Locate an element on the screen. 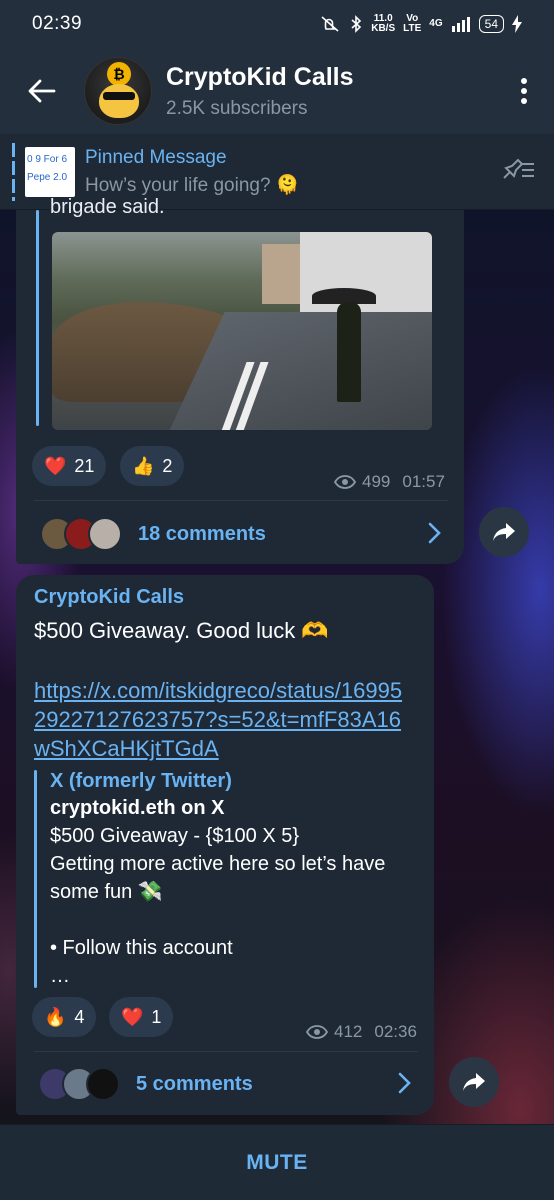  back-arrow-icon is located at coordinates (42, 91).